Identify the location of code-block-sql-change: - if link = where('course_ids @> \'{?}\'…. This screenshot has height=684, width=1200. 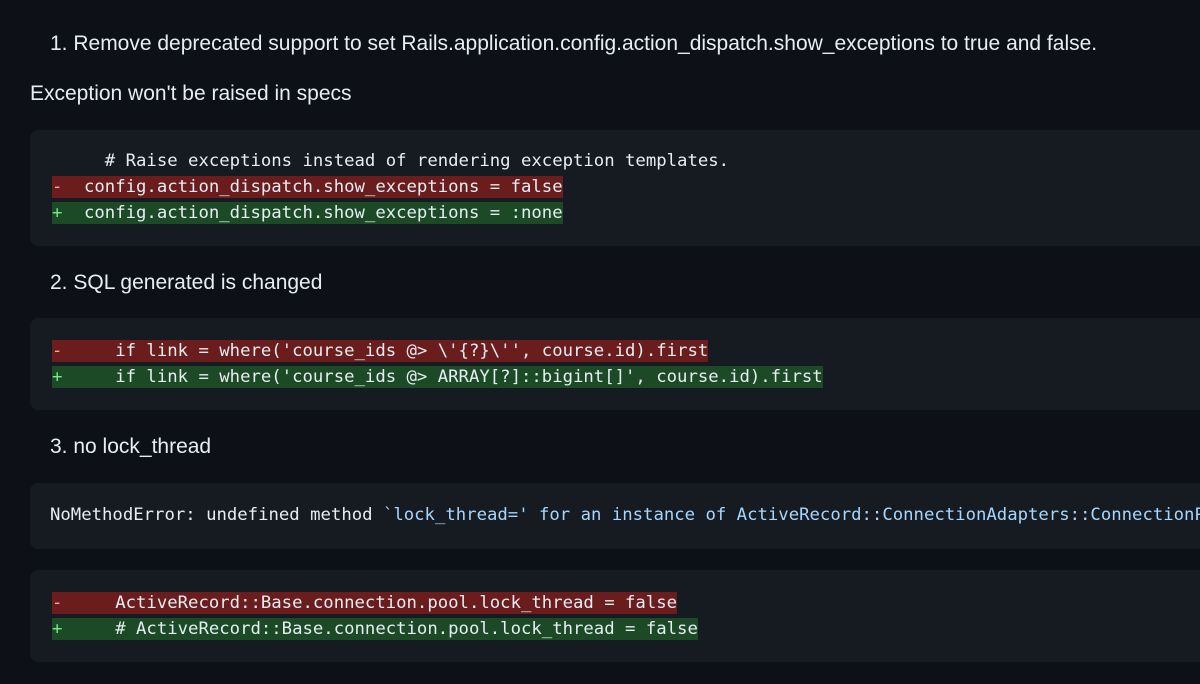
(615, 364).